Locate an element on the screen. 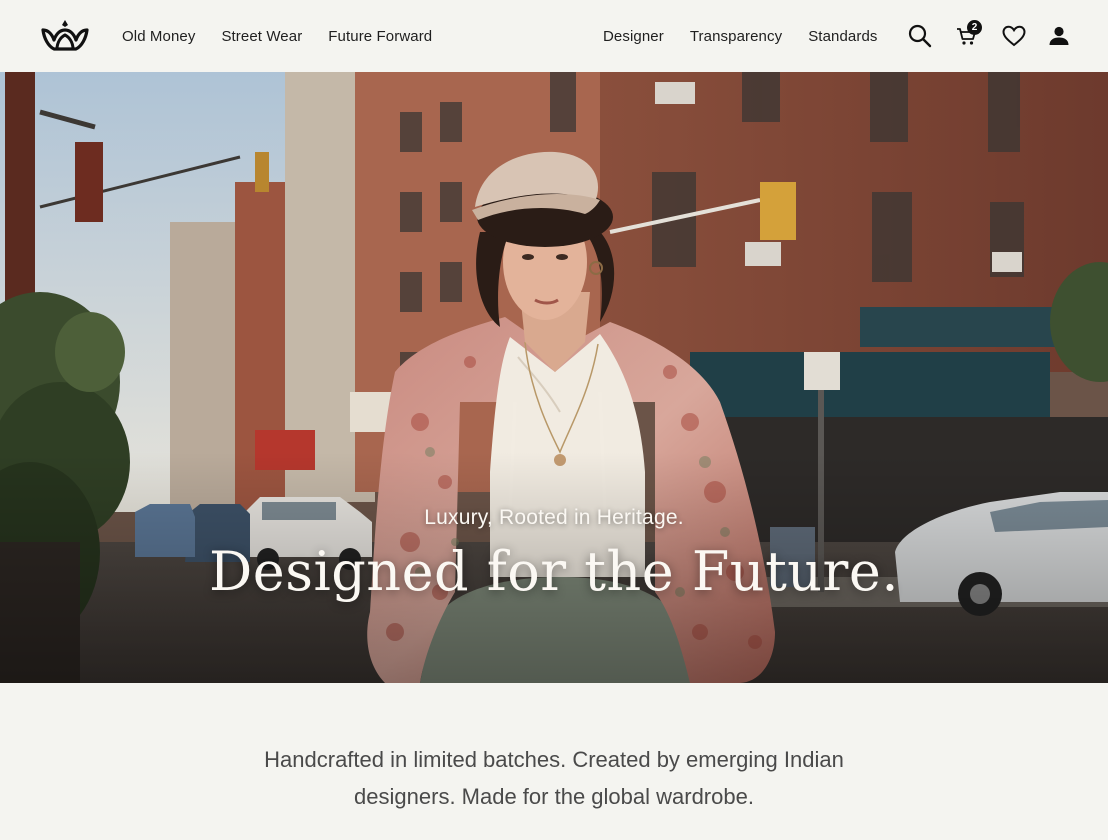 The image size is (1108, 840). primary-nav: Old Money Street Wear Future Forward is located at coordinates (277, 36).